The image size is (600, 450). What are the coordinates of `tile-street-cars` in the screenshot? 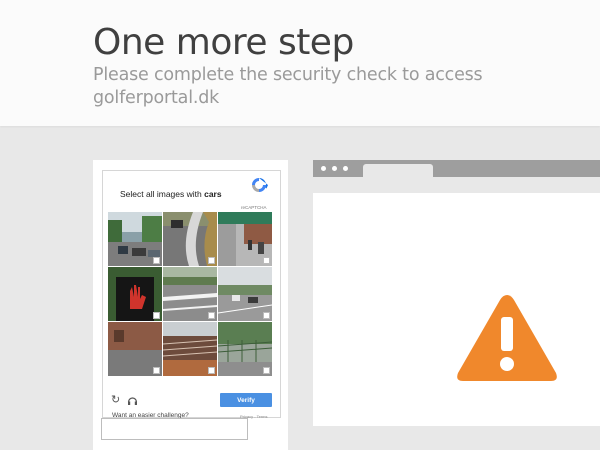 It's located at (135, 239).